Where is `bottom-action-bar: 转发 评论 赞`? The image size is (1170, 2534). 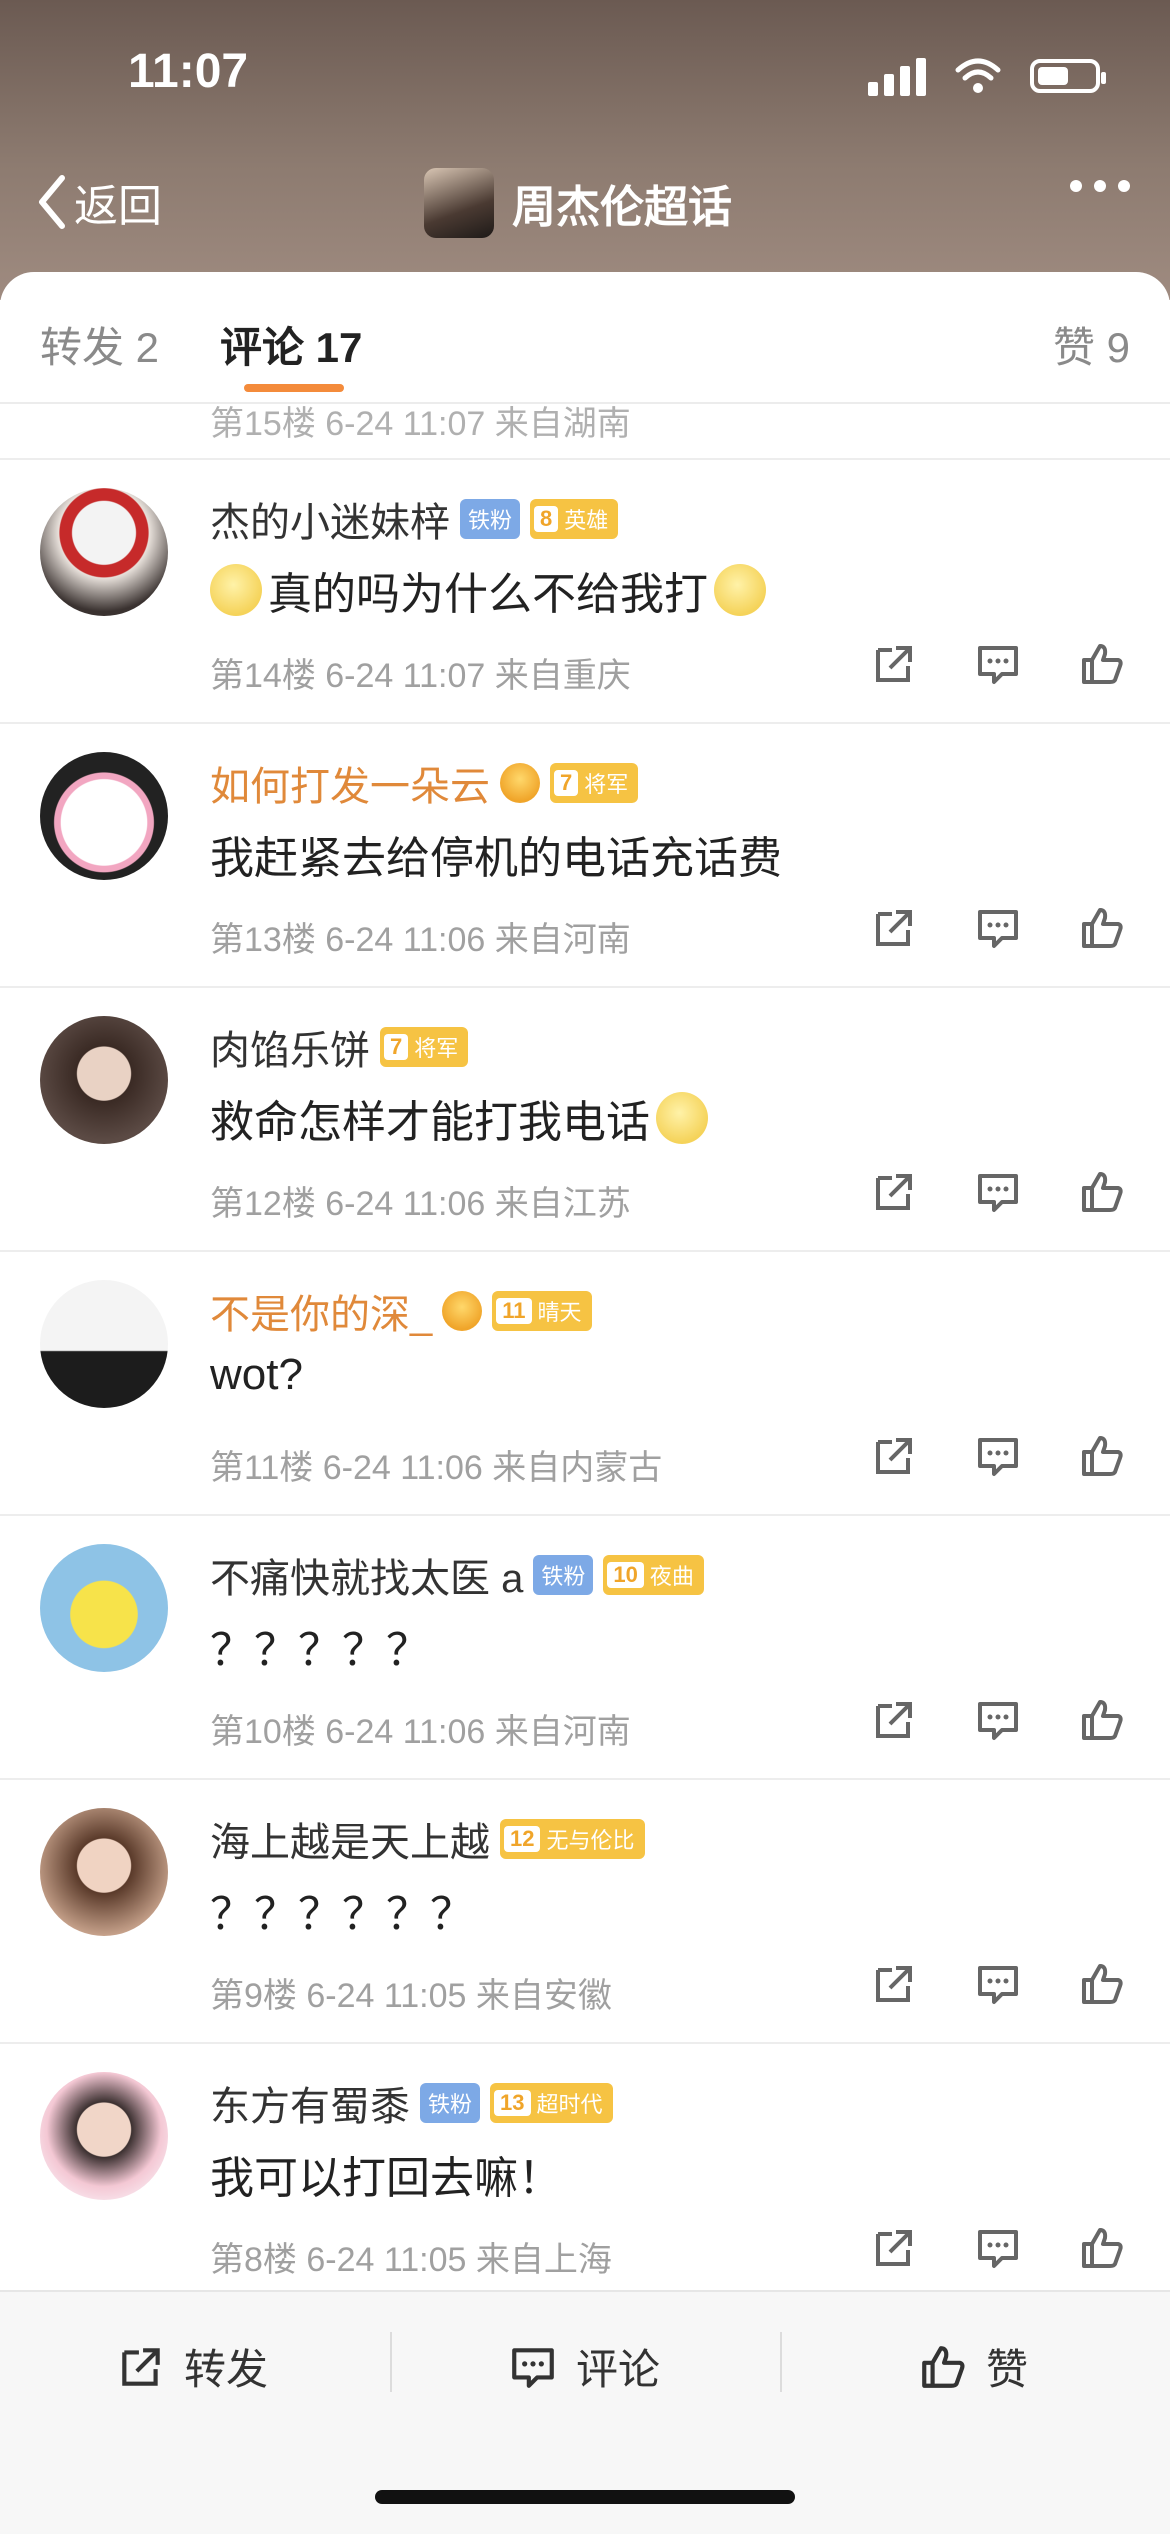
bottom-action-bar: 转发 评论 赞 is located at coordinates (585, 2412).